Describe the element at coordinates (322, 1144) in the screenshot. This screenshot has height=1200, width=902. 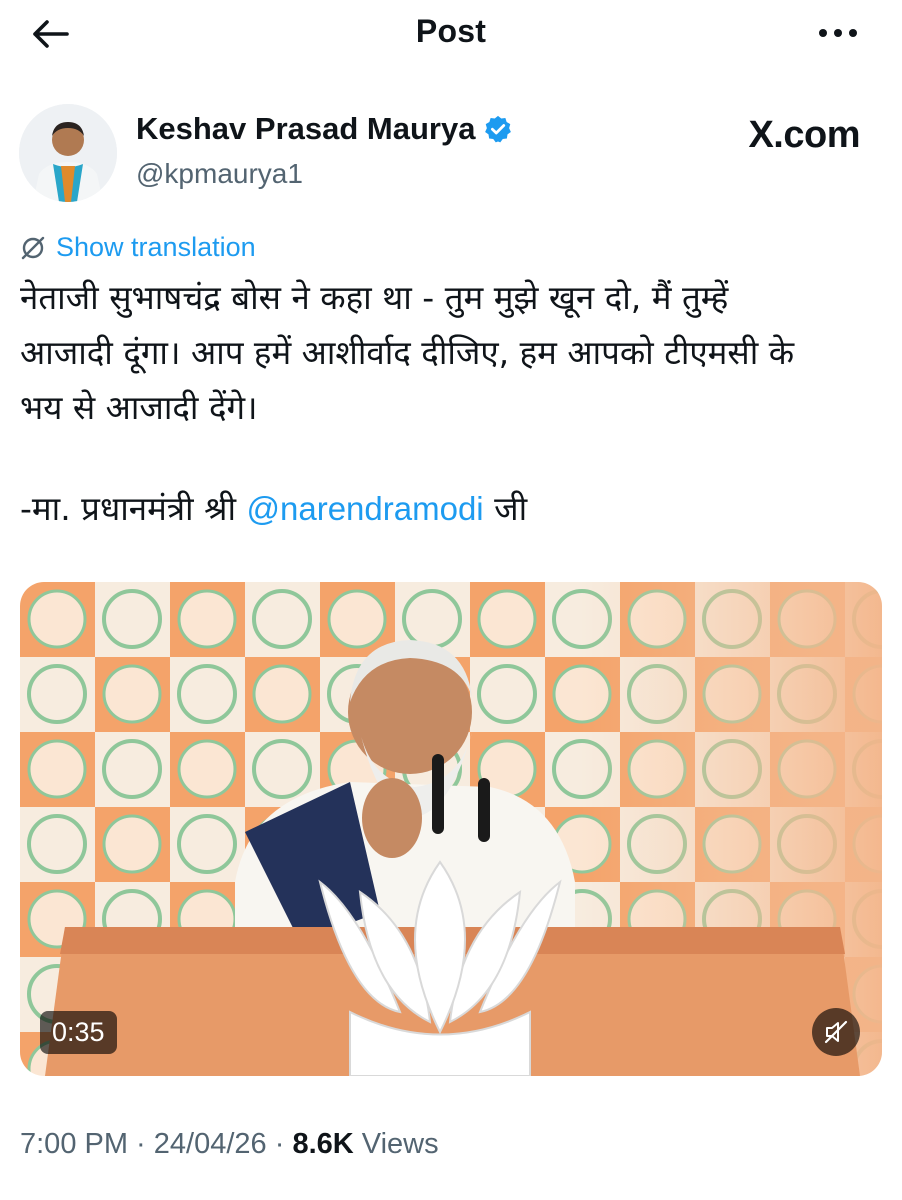
I see `views-count: 8.6K` at that location.